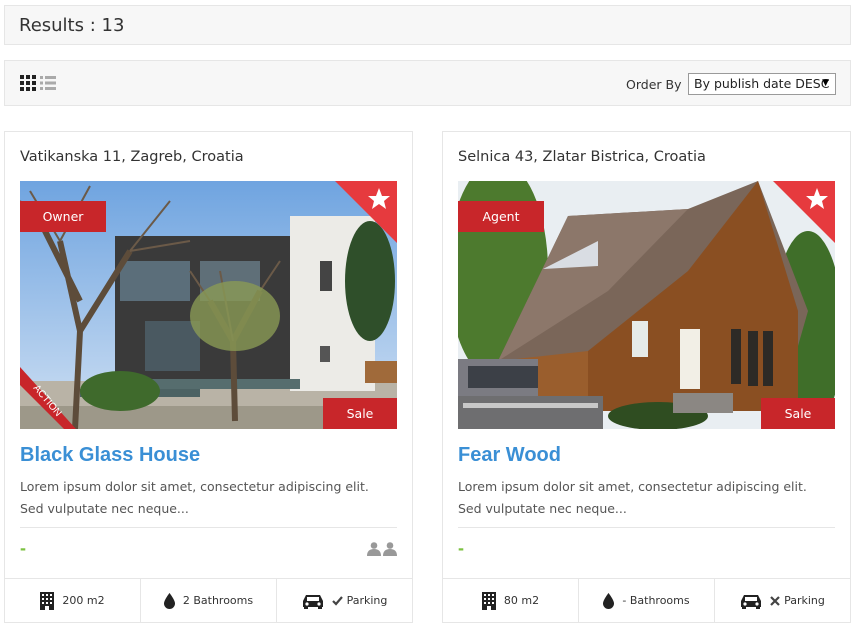 This screenshot has width=855, height=625. I want to click on results-count: Results : 13, so click(72, 25).